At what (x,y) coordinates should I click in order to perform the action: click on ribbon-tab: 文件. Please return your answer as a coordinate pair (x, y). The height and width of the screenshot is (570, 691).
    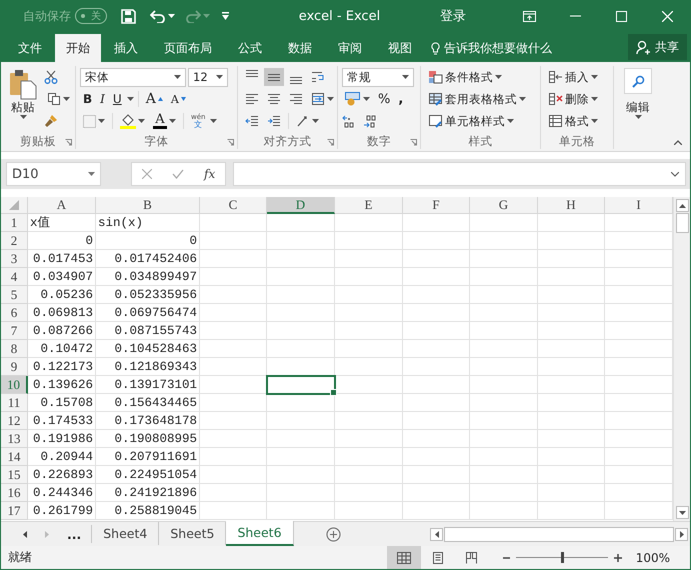
    Looking at the image, I should click on (30, 48).